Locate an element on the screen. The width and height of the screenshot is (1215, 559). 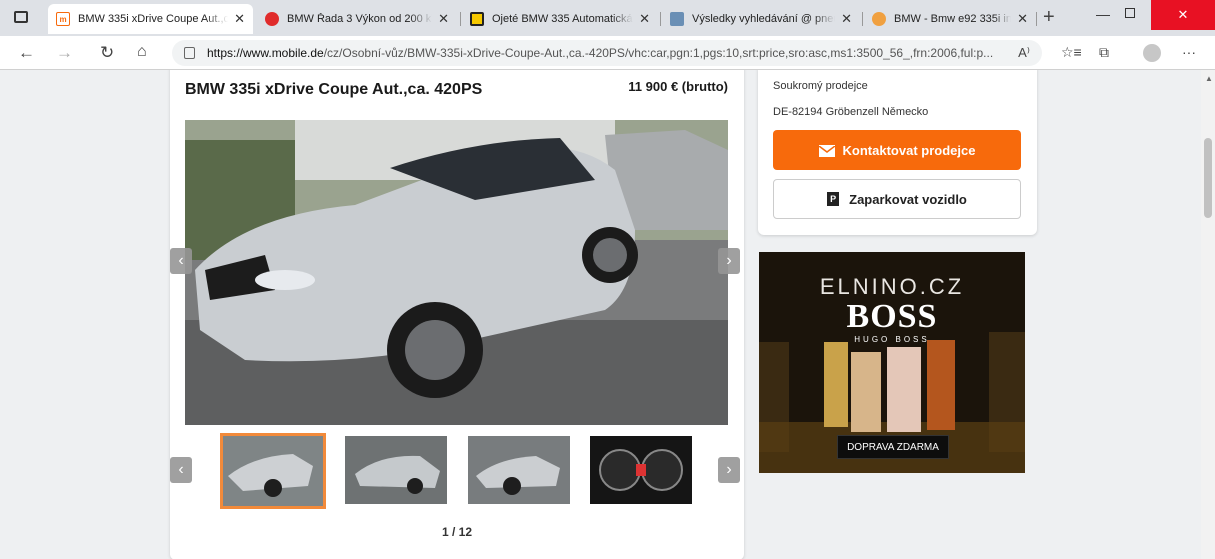
thumbnail-strip is located at coordinates (460, 472).